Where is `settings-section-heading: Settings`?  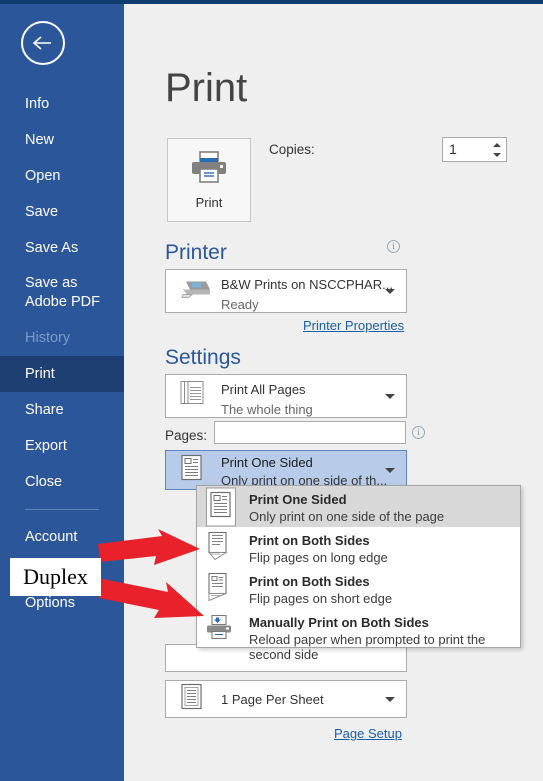
settings-section-heading: Settings is located at coordinates (203, 357).